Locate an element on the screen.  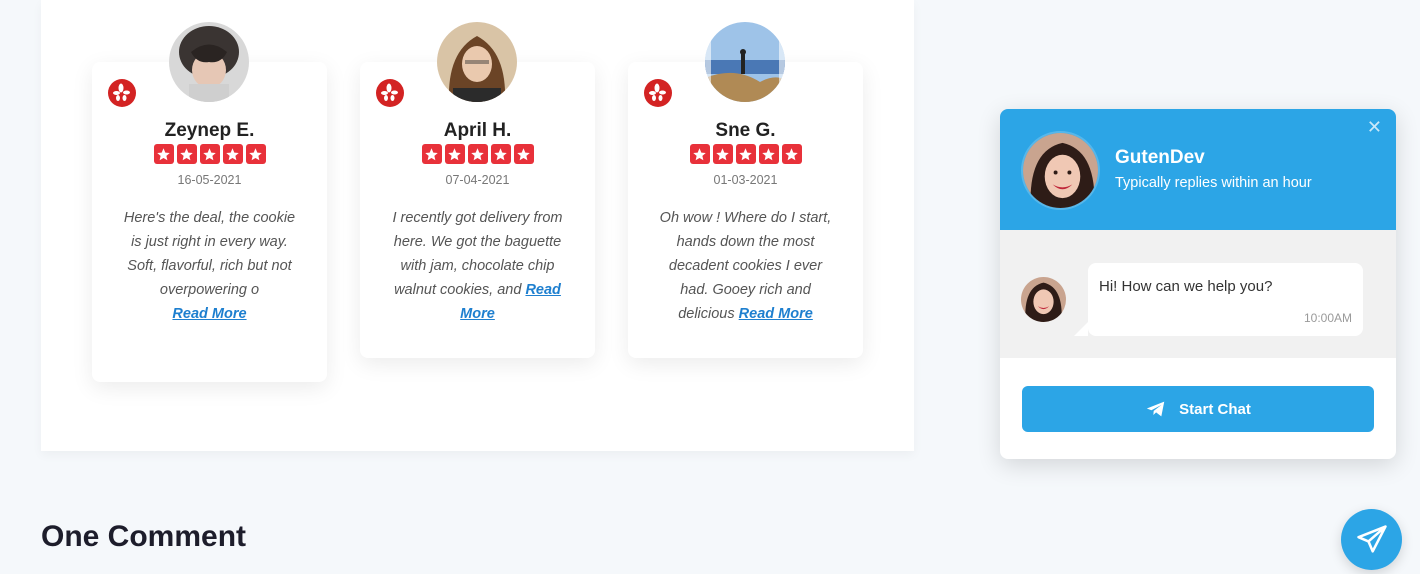
reviewer-name: April H. is located at coordinates (477, 130).